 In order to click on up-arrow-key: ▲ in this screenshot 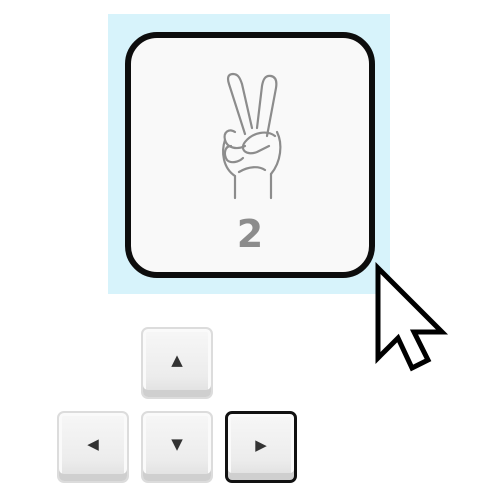, I will do `click(177, 363)`.